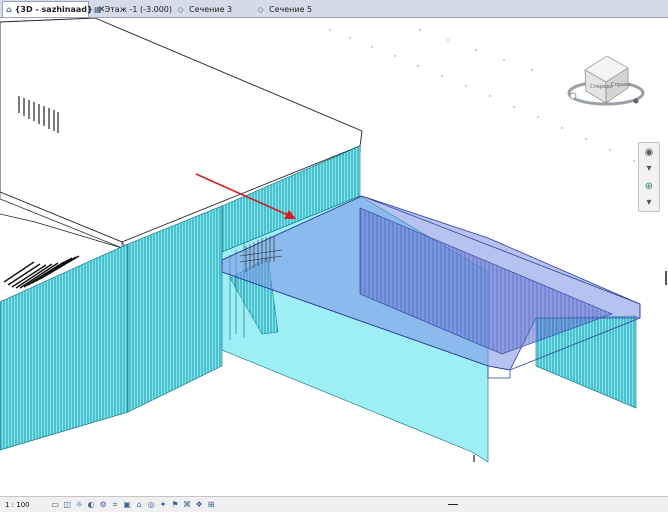 This screenshot has height=512, width=668. Describe the element at coordinates (334, 504) in the screenshot. I see `view-control-bar: 1 : 100 ▭ ◫ ☼ ◐ ⚙ ⌗ ▣ ⌂ ◎ ✦ ⚑ ⌘ ❖ ⊞` at that location.